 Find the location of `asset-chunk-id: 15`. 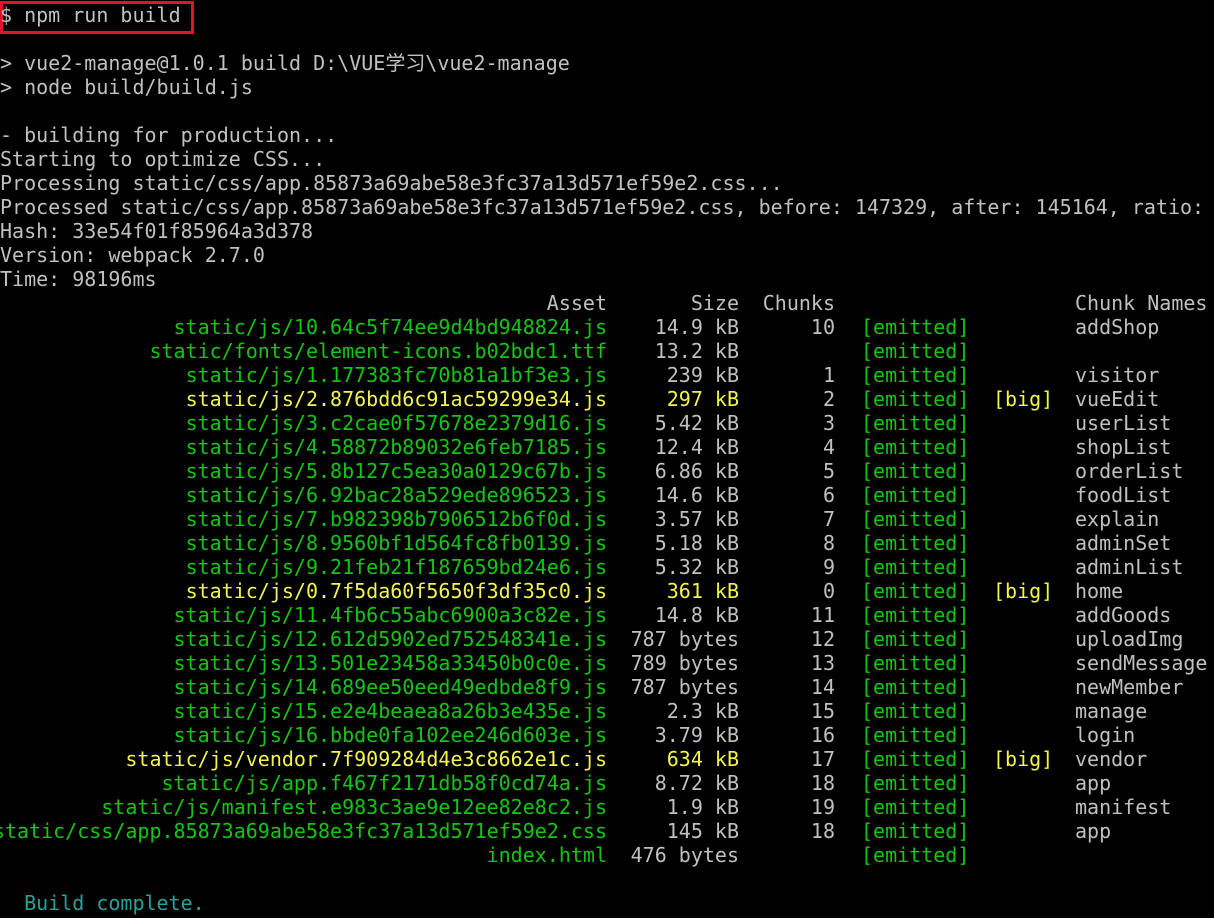

asset-chunk-id: 15 is located at coordinates (822, 711).